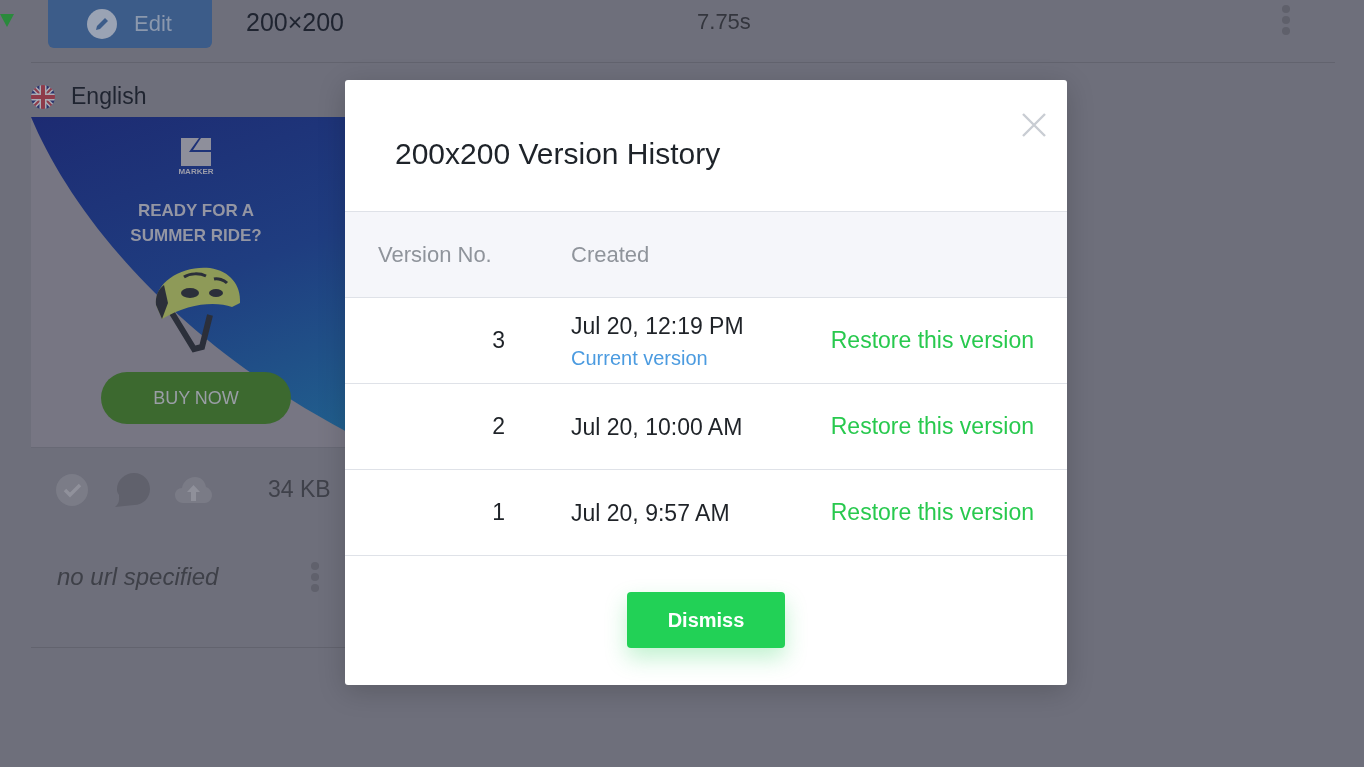  I want to click on cloud-upload-icon, so click(193, 489).